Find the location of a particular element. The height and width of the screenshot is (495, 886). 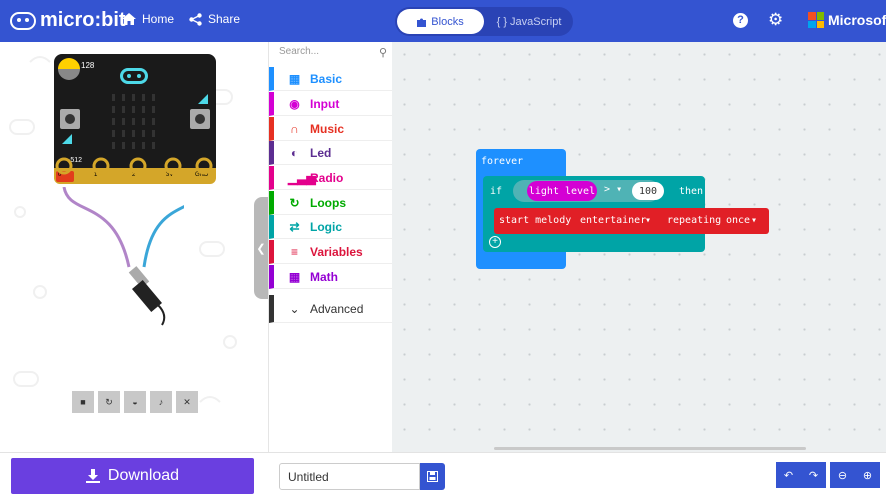

category-label: Advanced is located at coordinates (337, 308).